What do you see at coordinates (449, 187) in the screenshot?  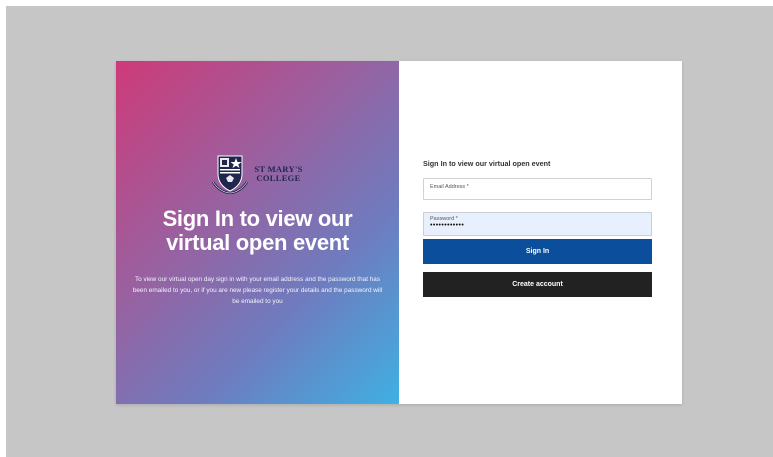 I see `email-label: Email Address *` at bounding box center [449, 187].